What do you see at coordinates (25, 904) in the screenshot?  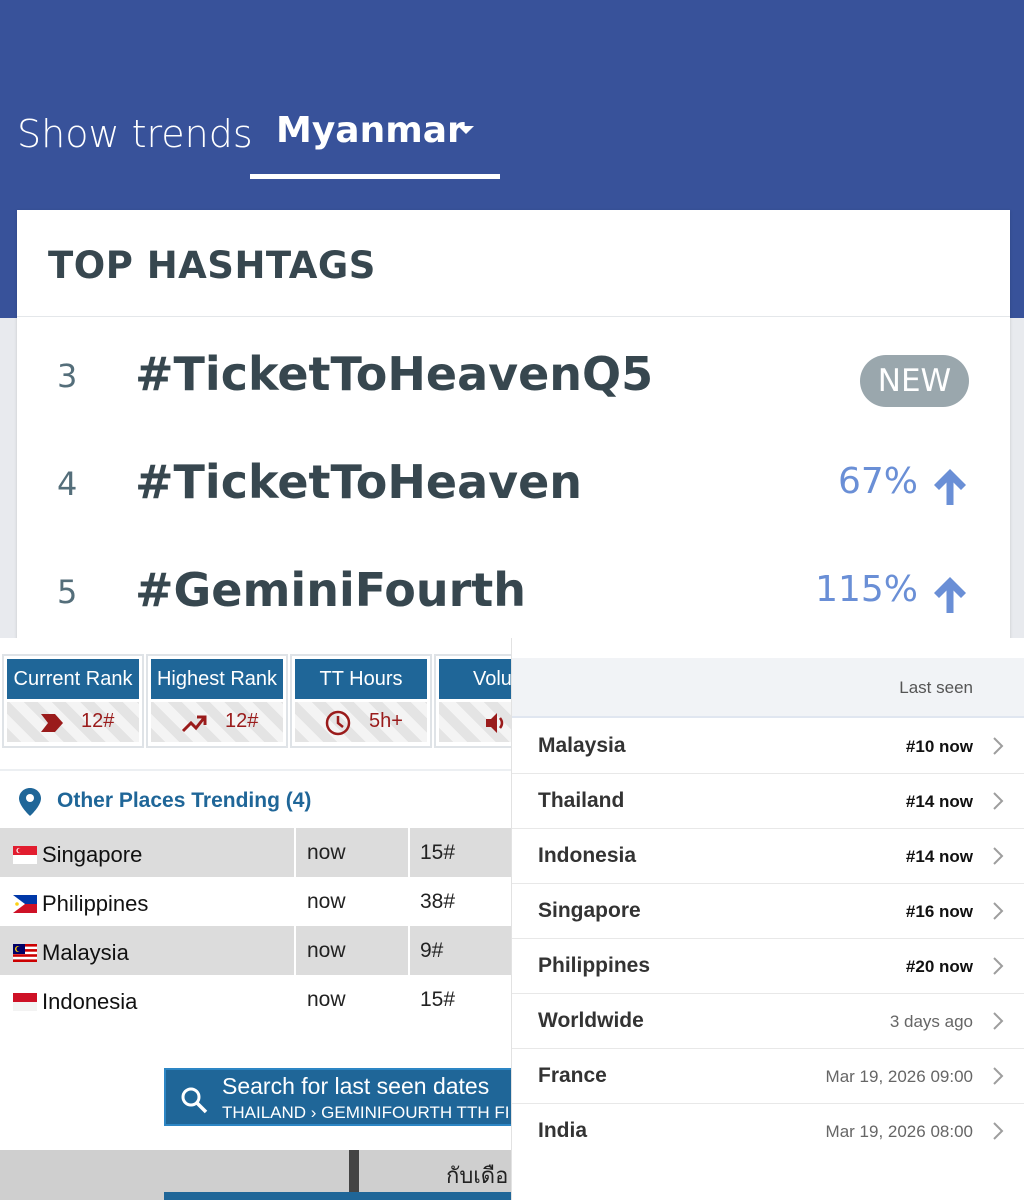 I see `philippines-flag-icon` at bounding box center [25, 904].